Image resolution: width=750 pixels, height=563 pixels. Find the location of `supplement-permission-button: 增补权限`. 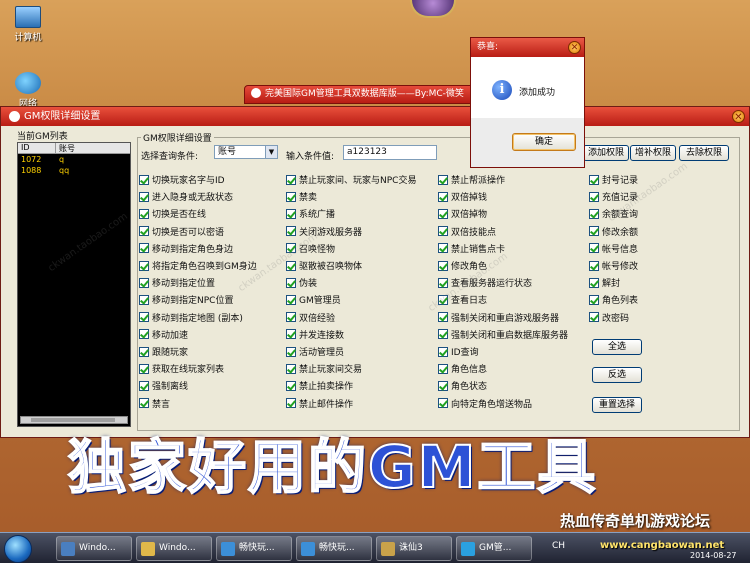

supplement-permission-button: 增补权限 is located at coordinates (653, 153).